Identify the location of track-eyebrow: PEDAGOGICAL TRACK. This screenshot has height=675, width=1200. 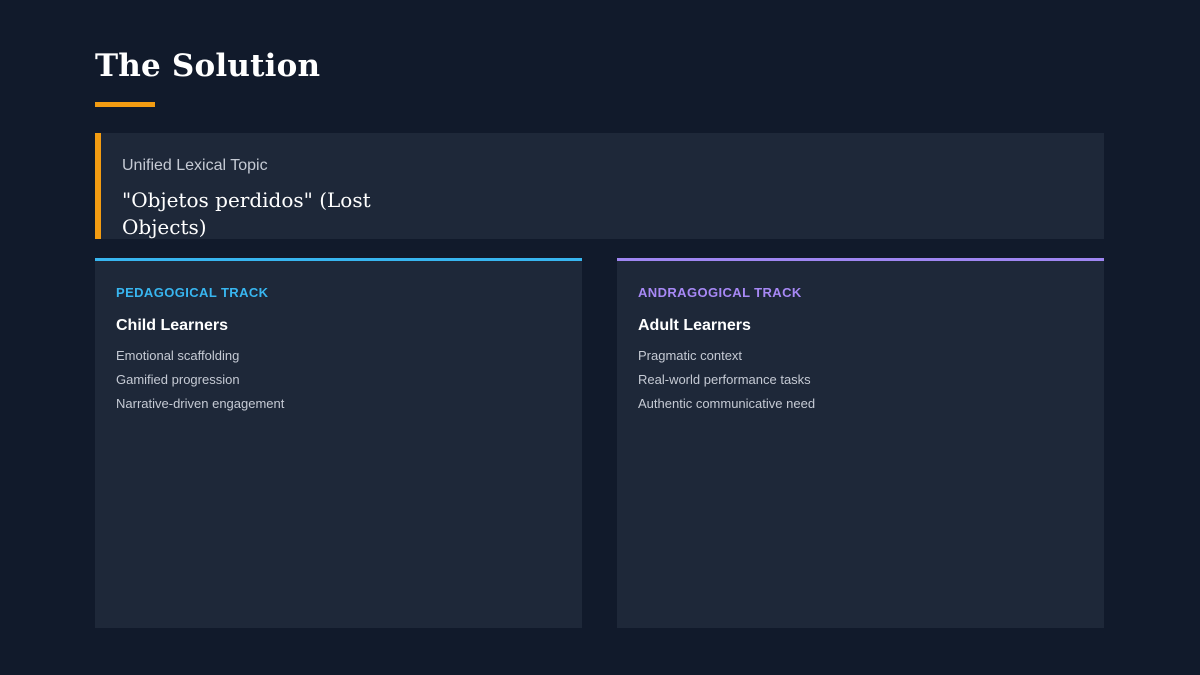
(192, 292).